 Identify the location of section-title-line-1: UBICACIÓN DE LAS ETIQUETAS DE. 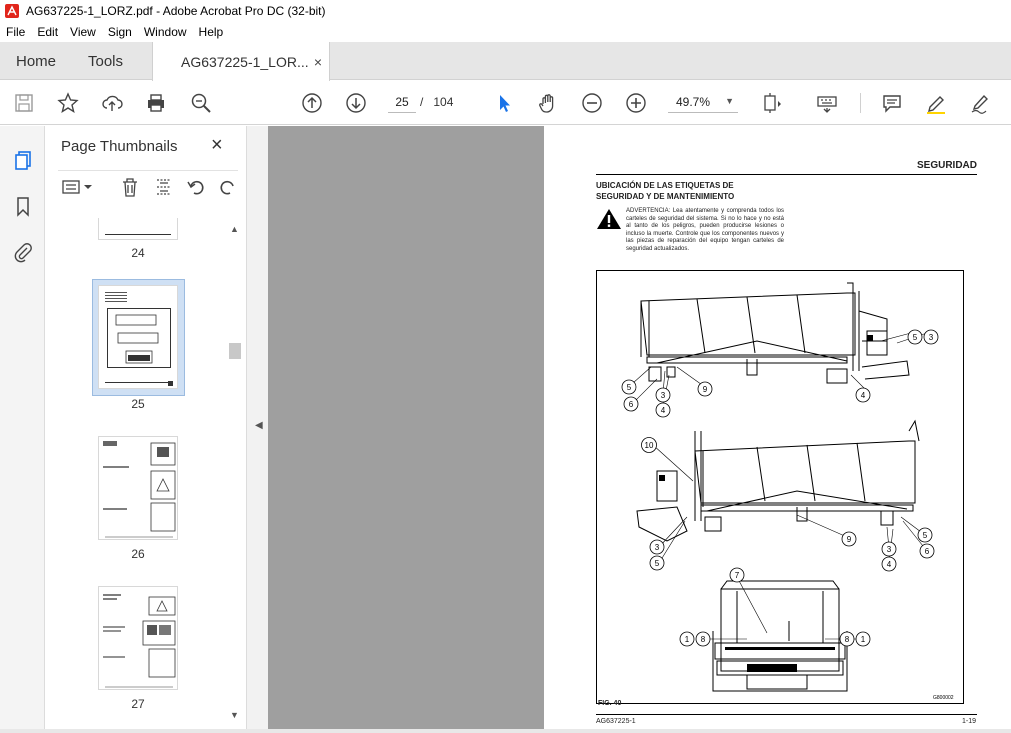
(665, 185).